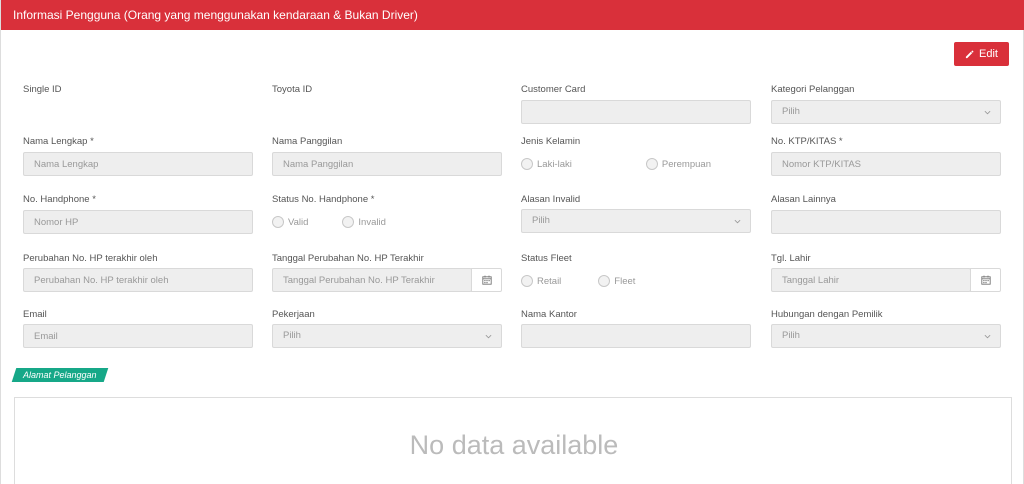 The width and height of the screenshot is (1024, 484). Describe the element at coordinates (553, 89) in the screenshot. I see `customer-card-label: Customer Card` at that location.